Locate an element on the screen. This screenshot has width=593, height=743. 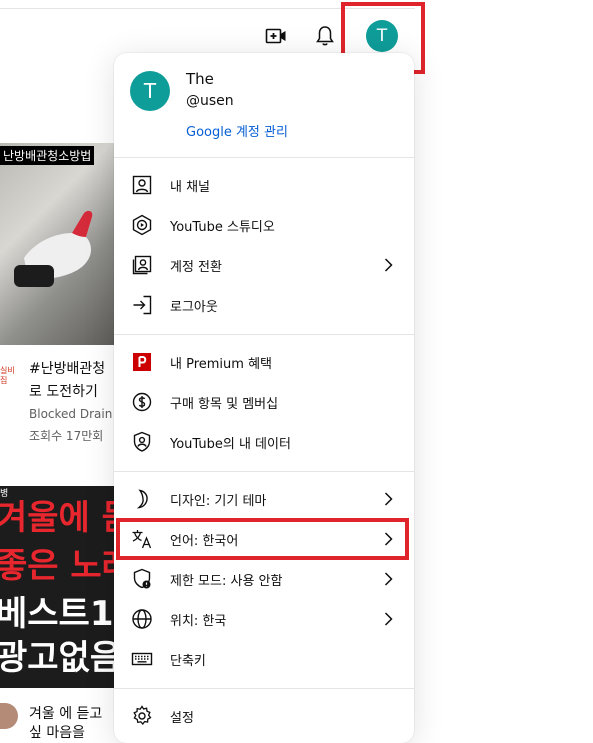
video-plus-icon is located at coordinates (275, 36).